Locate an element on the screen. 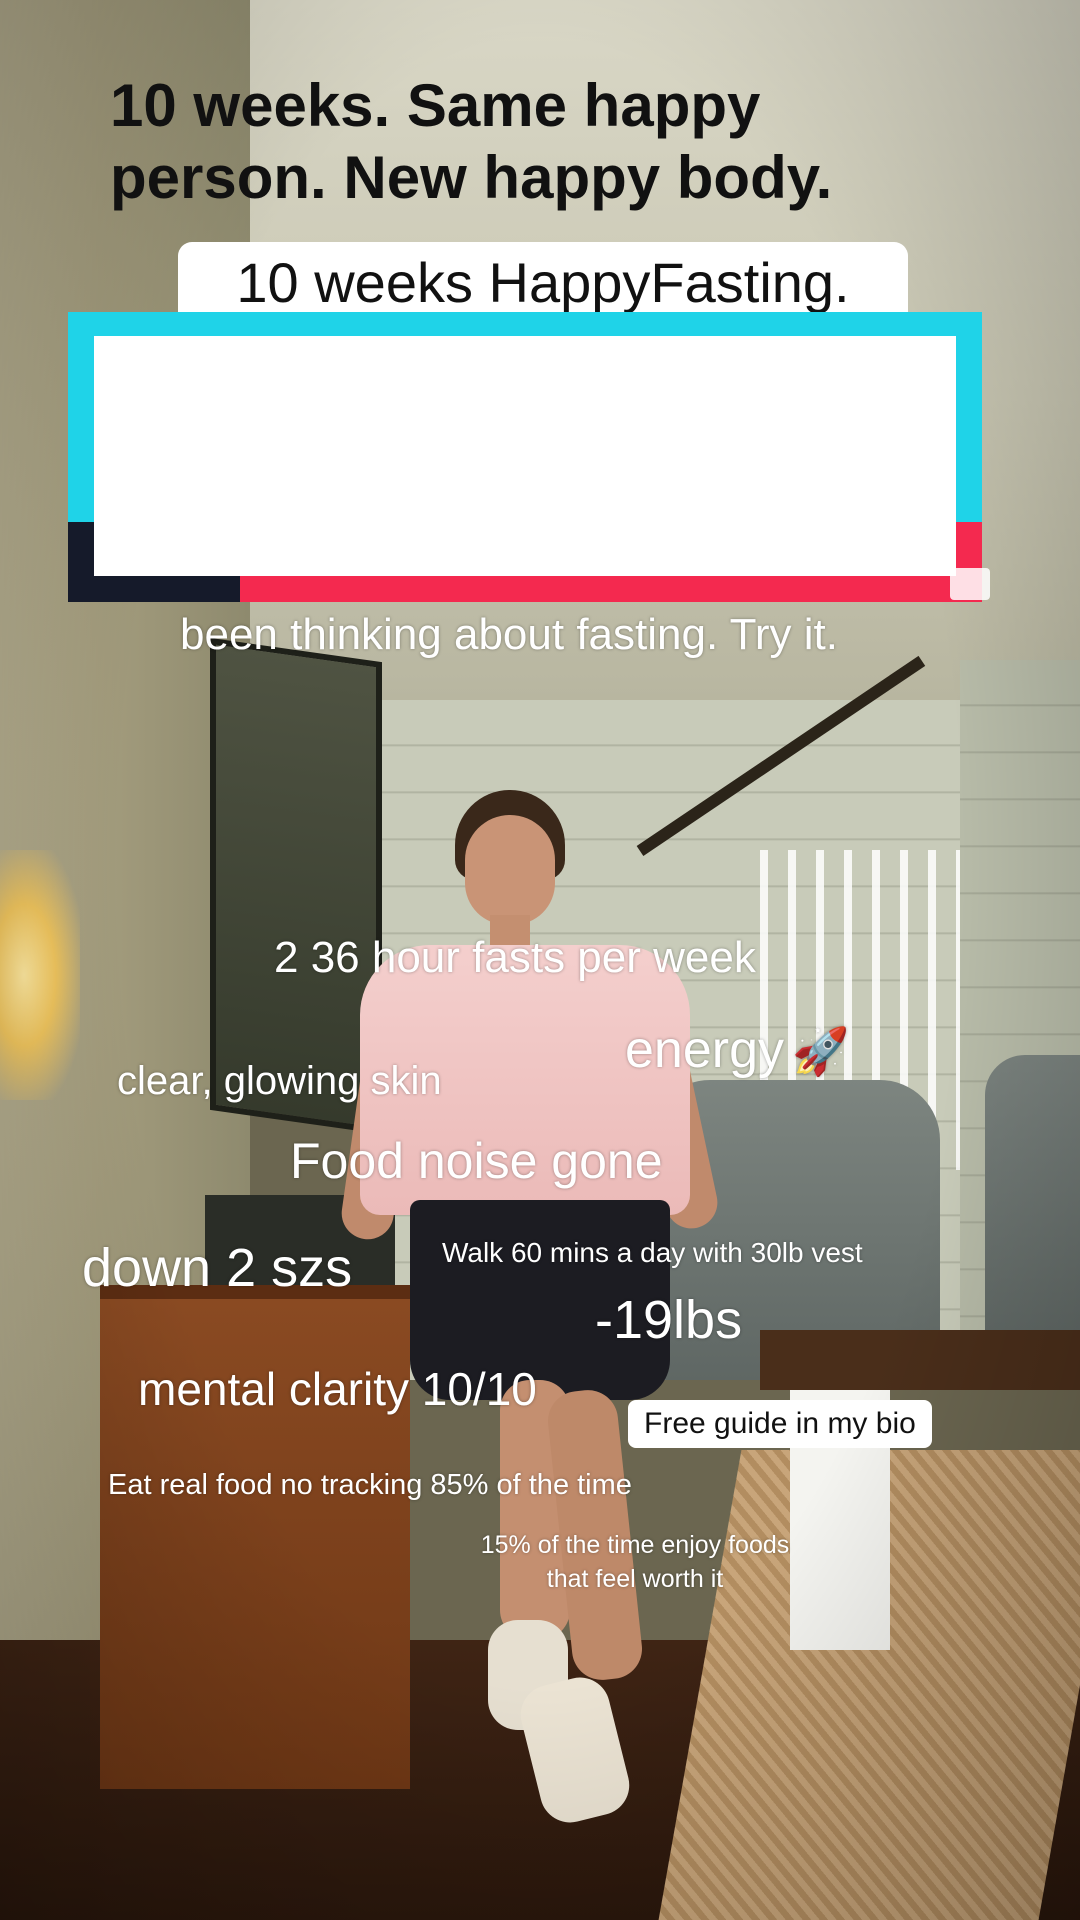  overlay-sizes: down 2 szs is located at coordinates (217, 1268).